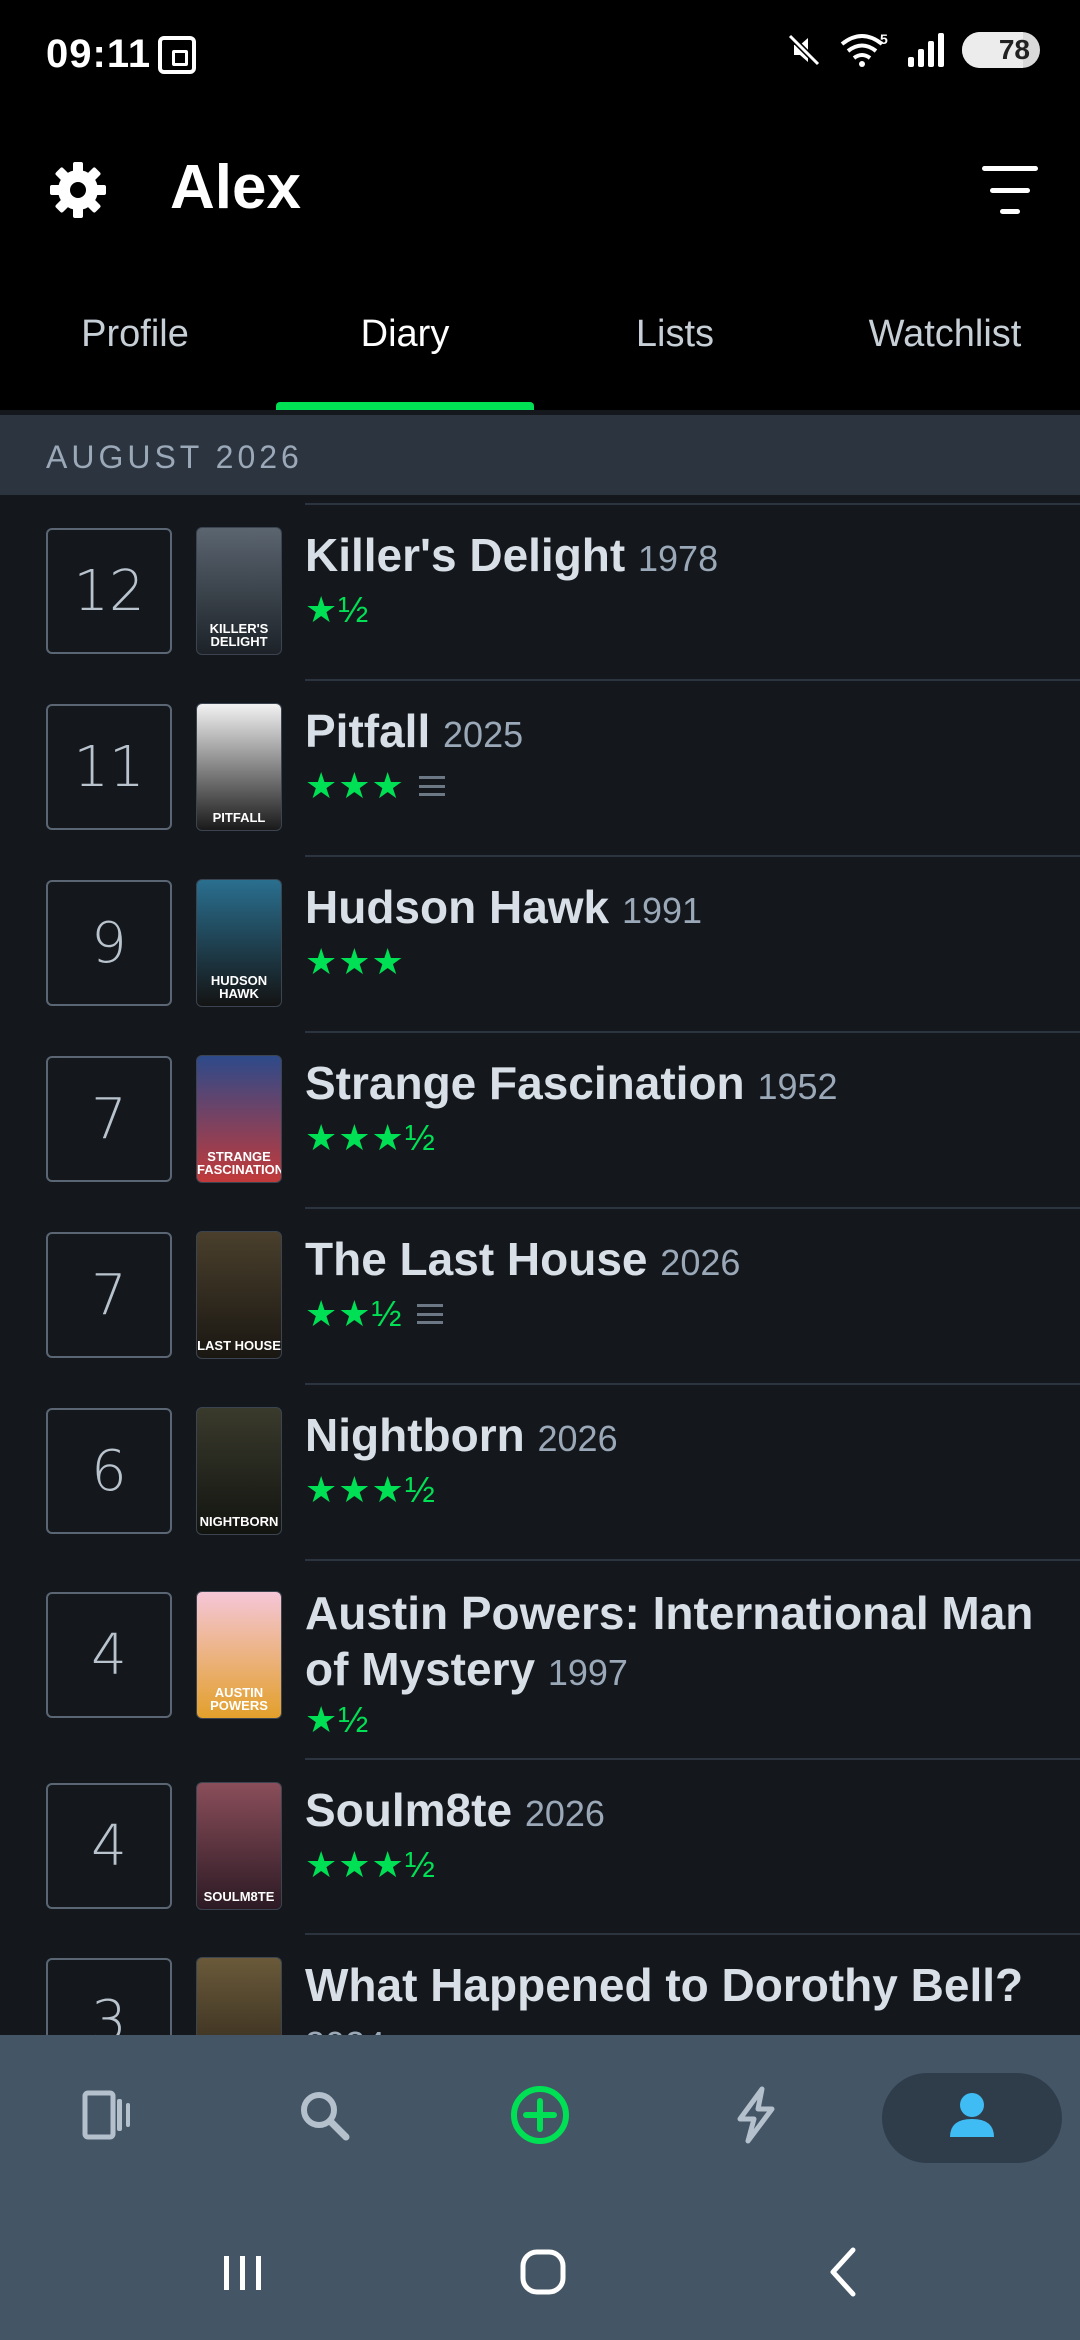  I want to click on home-icon, so click(543, 2272).